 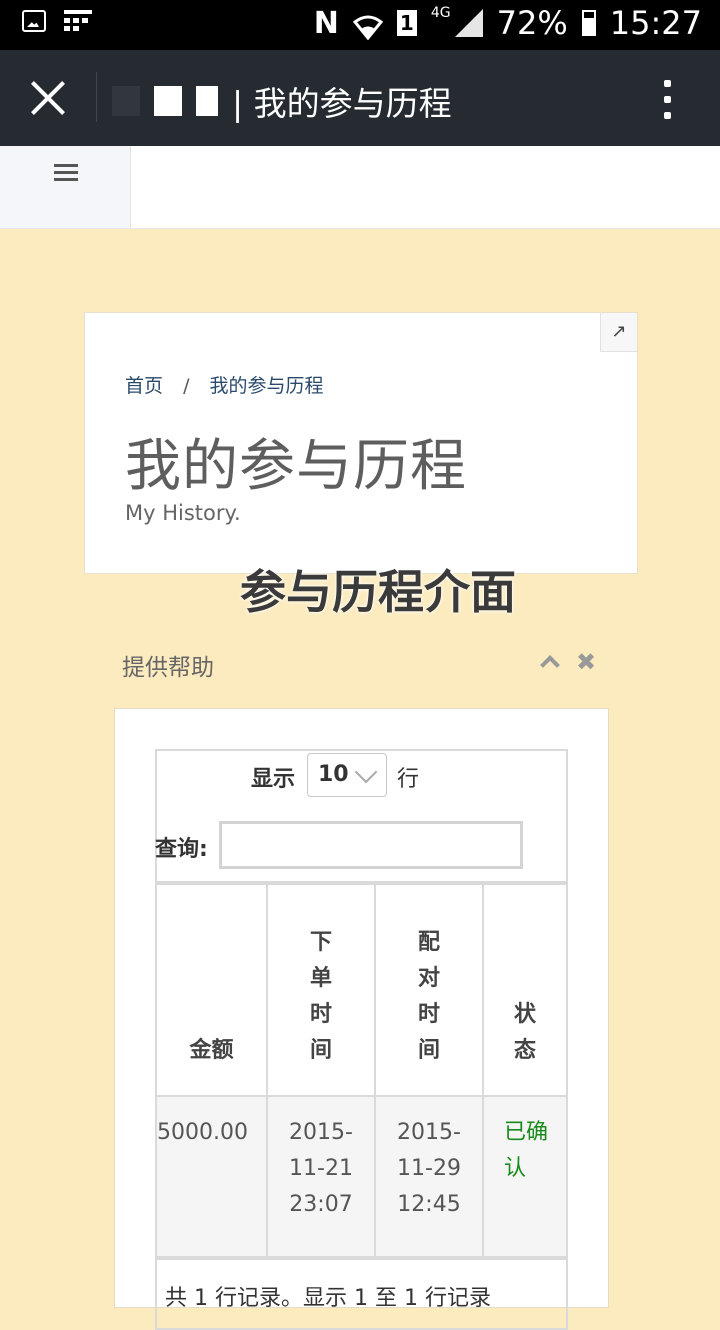 What do you see at coordinates (326, 23) in the screenshot?
I see `nfc-icon: N` at bounding box center [326, 23].